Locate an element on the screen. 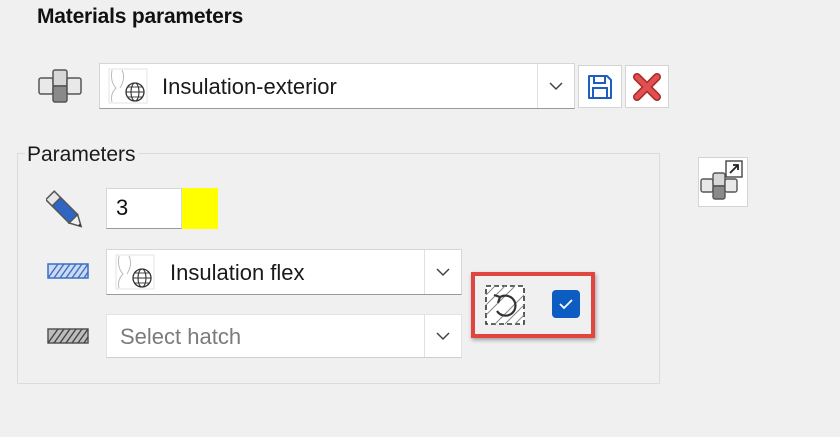  material-select-value: Insulation-exterior is located at coordinates (249, 86).